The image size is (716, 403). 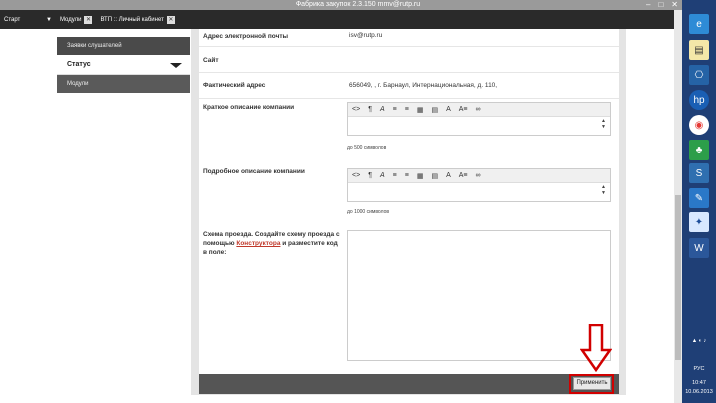 What do you see at coordinates (211, 60) in the screenshot?
I see `site-label: Сайт` at bounding box center [211, 60].